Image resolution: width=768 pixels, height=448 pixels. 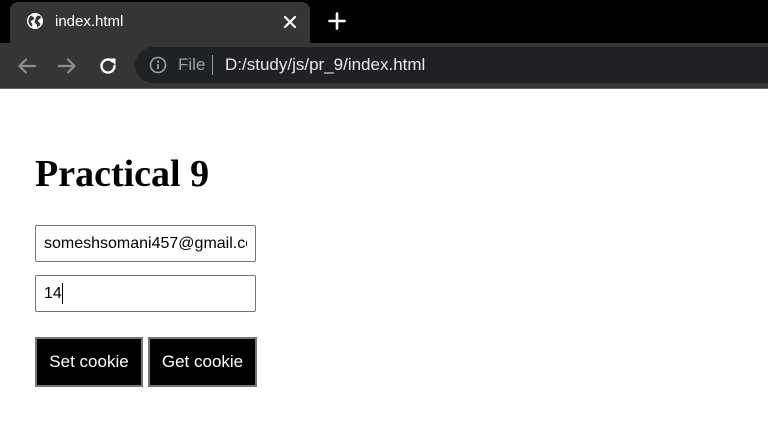 What do you see at coordinates (145, 293) in the screenshot?
I see `age-input` at bounding box center [145, 293].